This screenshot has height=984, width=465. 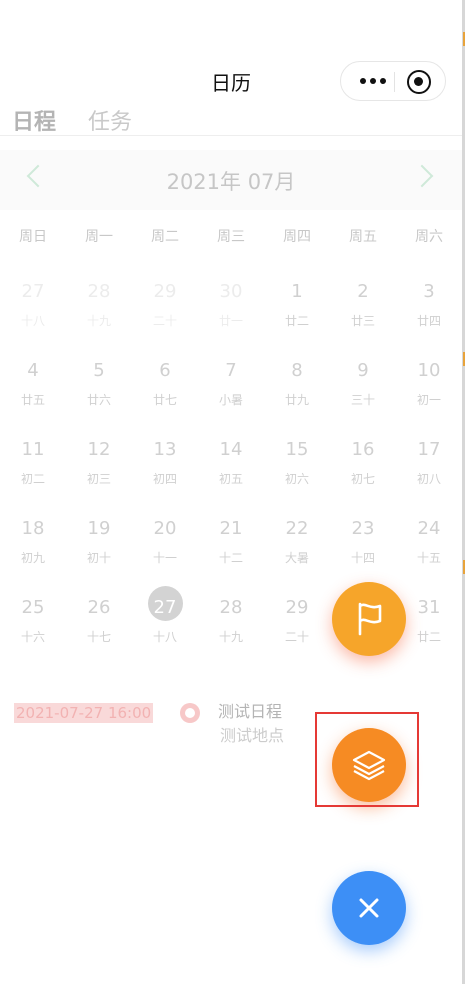 I want to click on flag-fab-button, so click(x=369, y=619).